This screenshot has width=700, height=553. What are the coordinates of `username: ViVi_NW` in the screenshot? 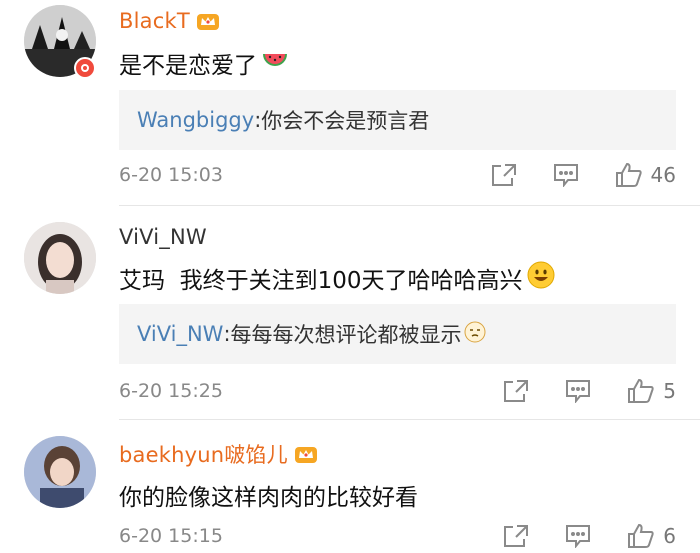 It's located at (163, 237).